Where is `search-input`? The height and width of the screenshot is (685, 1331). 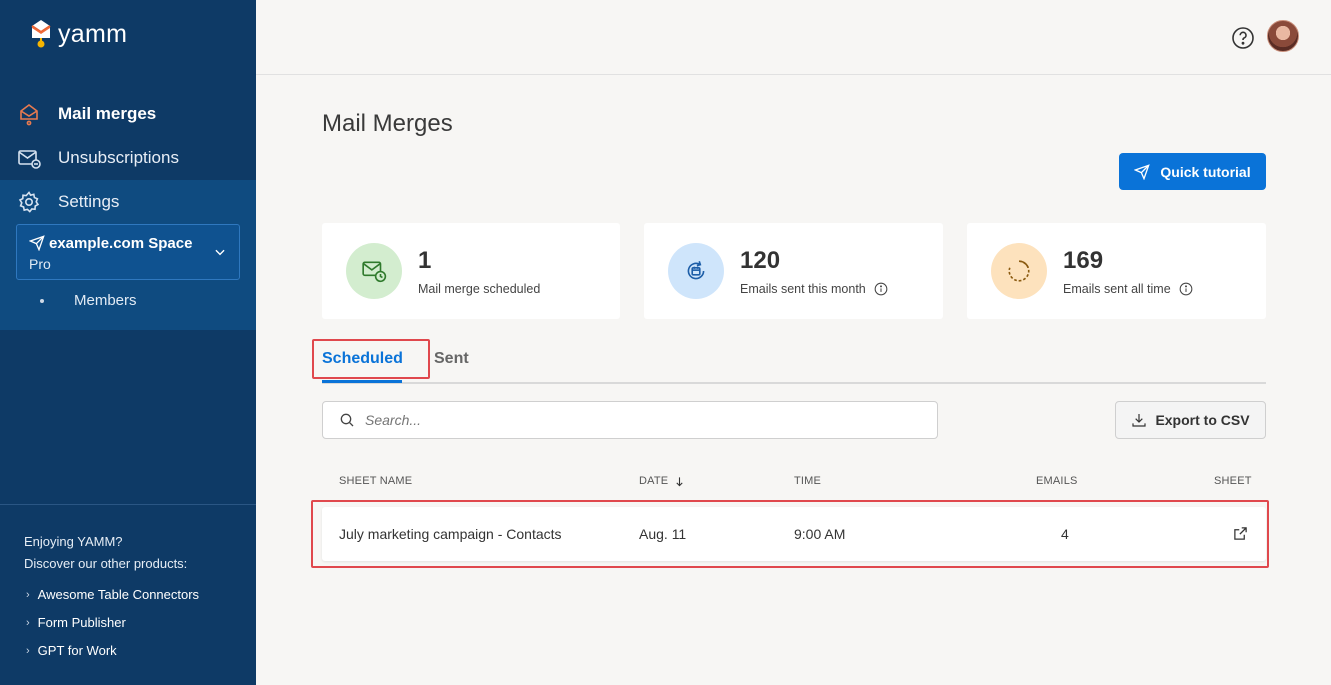
search-input is located at coordinates (635, 420).